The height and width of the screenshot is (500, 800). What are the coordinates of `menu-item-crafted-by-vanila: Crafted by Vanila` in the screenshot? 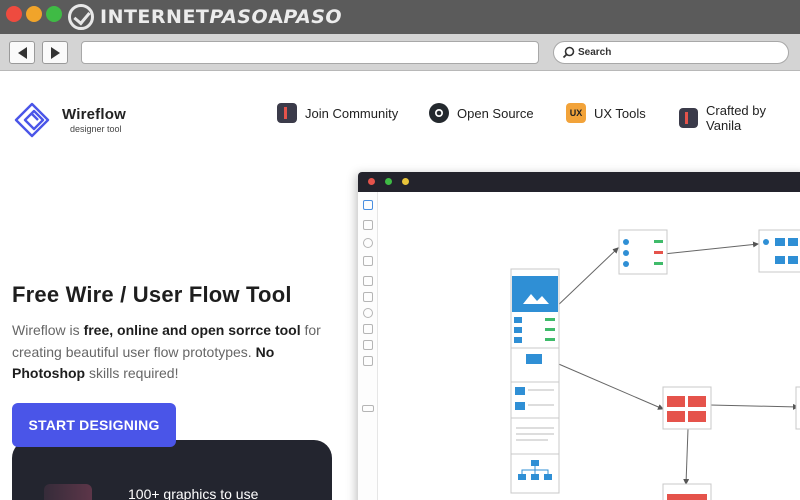 It's located at (739, 118).